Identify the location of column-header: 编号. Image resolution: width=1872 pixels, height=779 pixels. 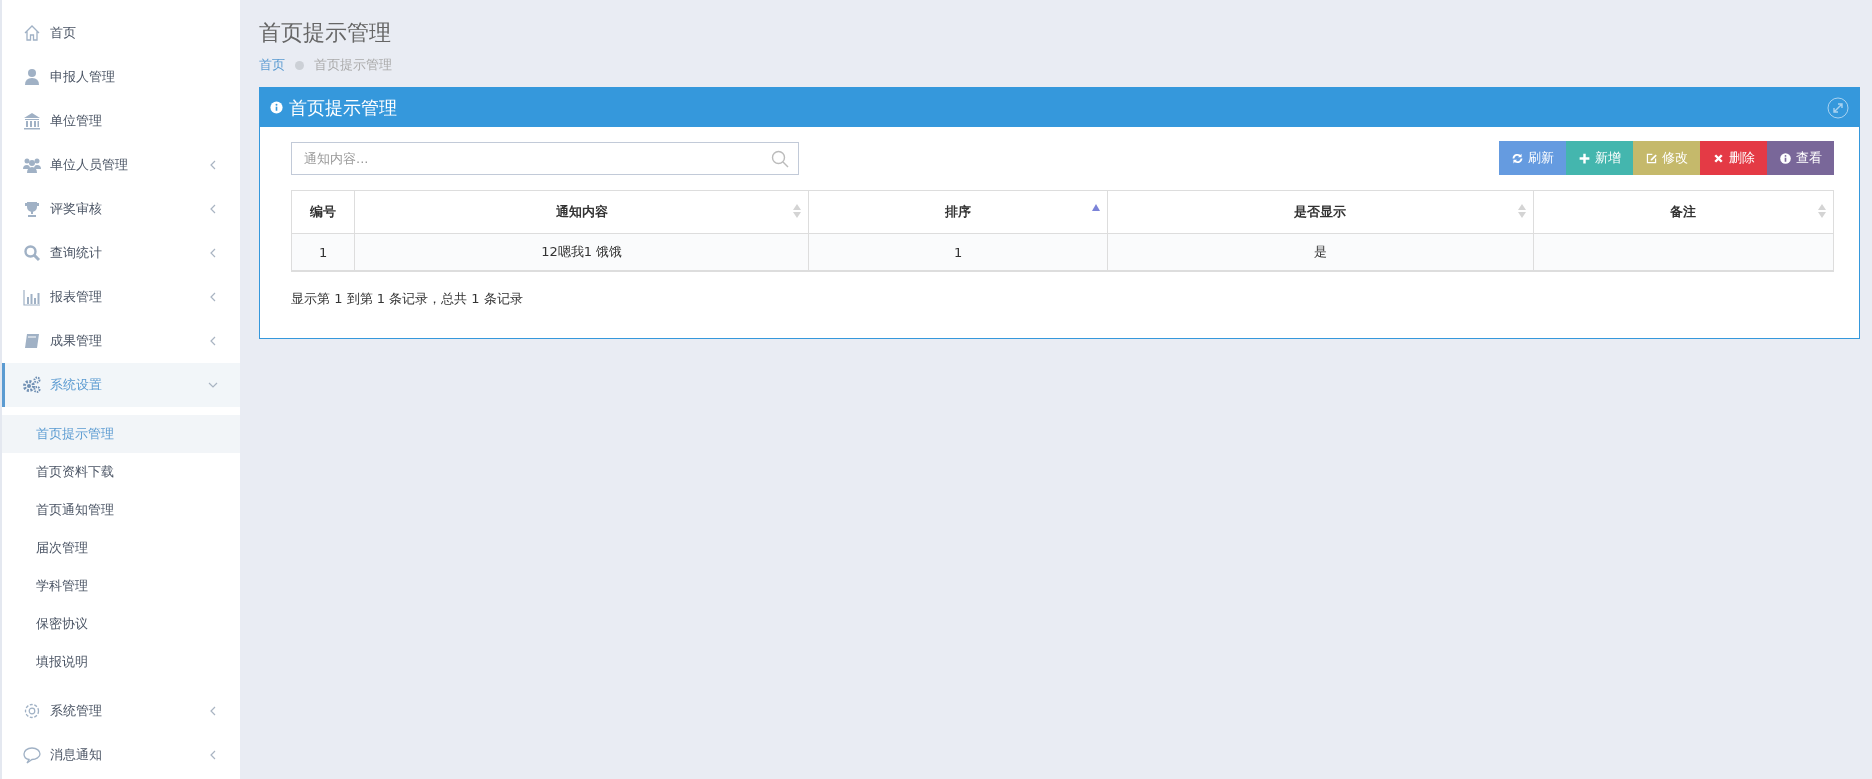
(323, 212).